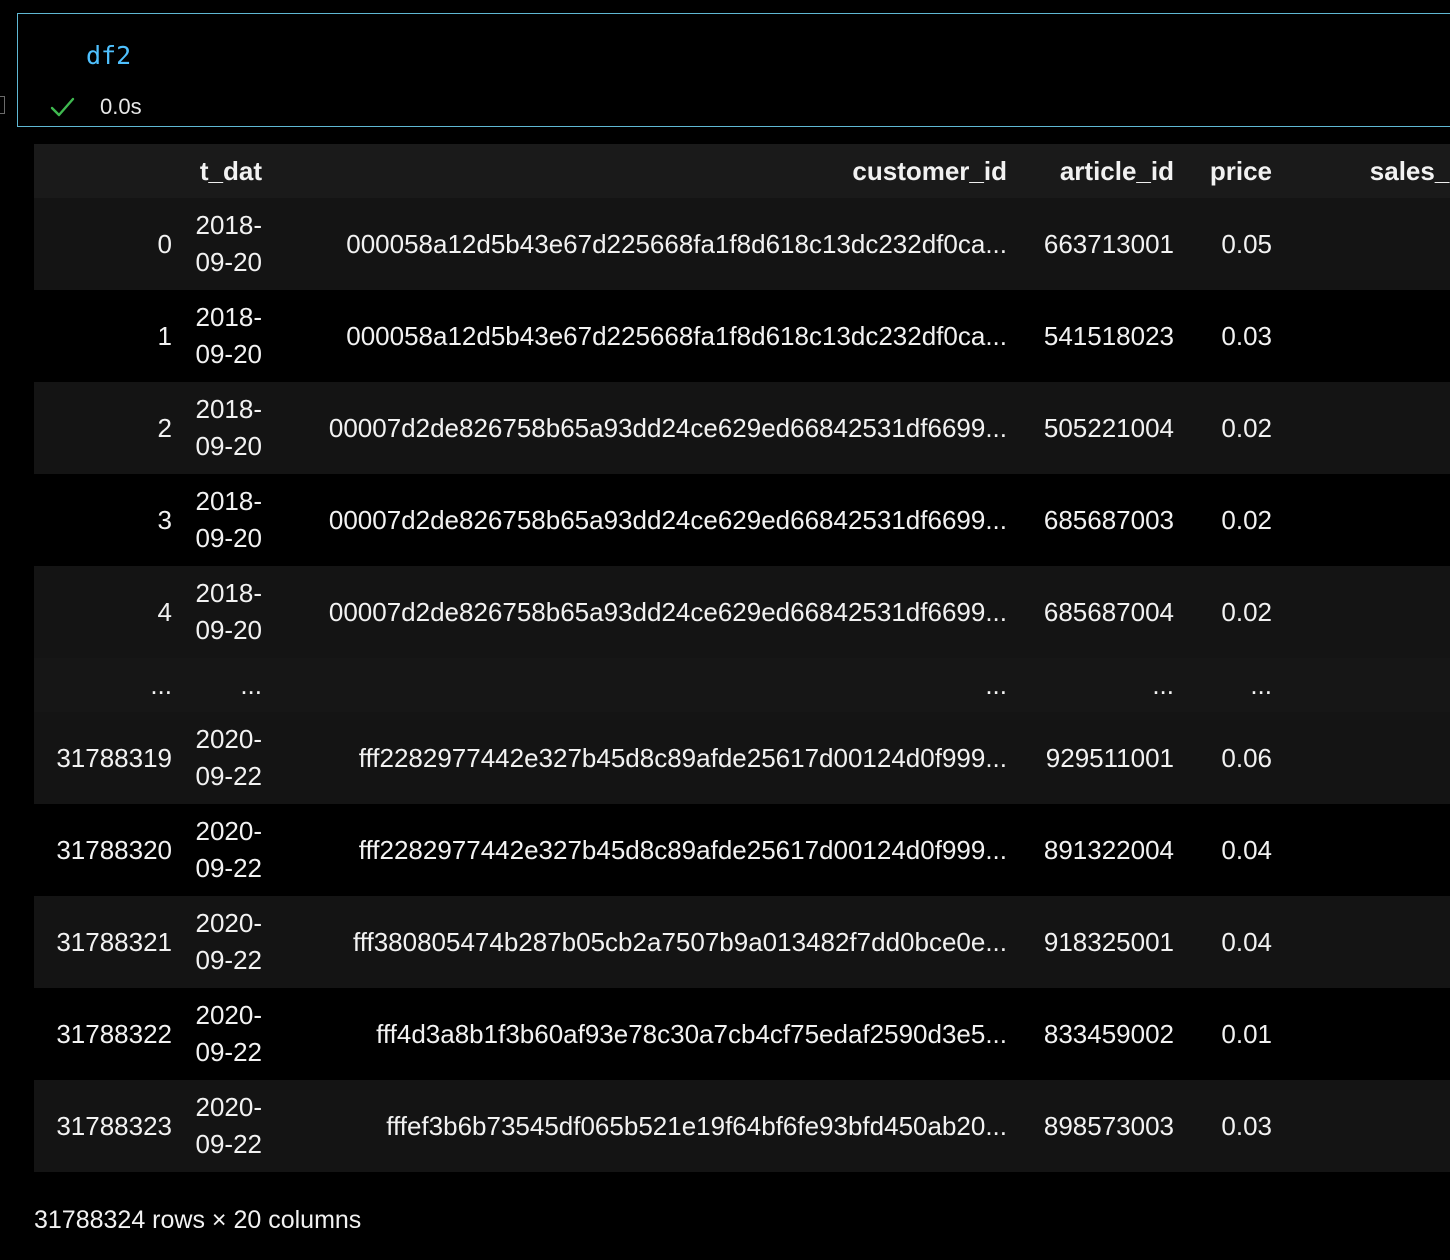 The image size is (1450, 1260). Describe the element at coordinates (164, 335) in the screenshot. I see `row-index: 1` at that location.